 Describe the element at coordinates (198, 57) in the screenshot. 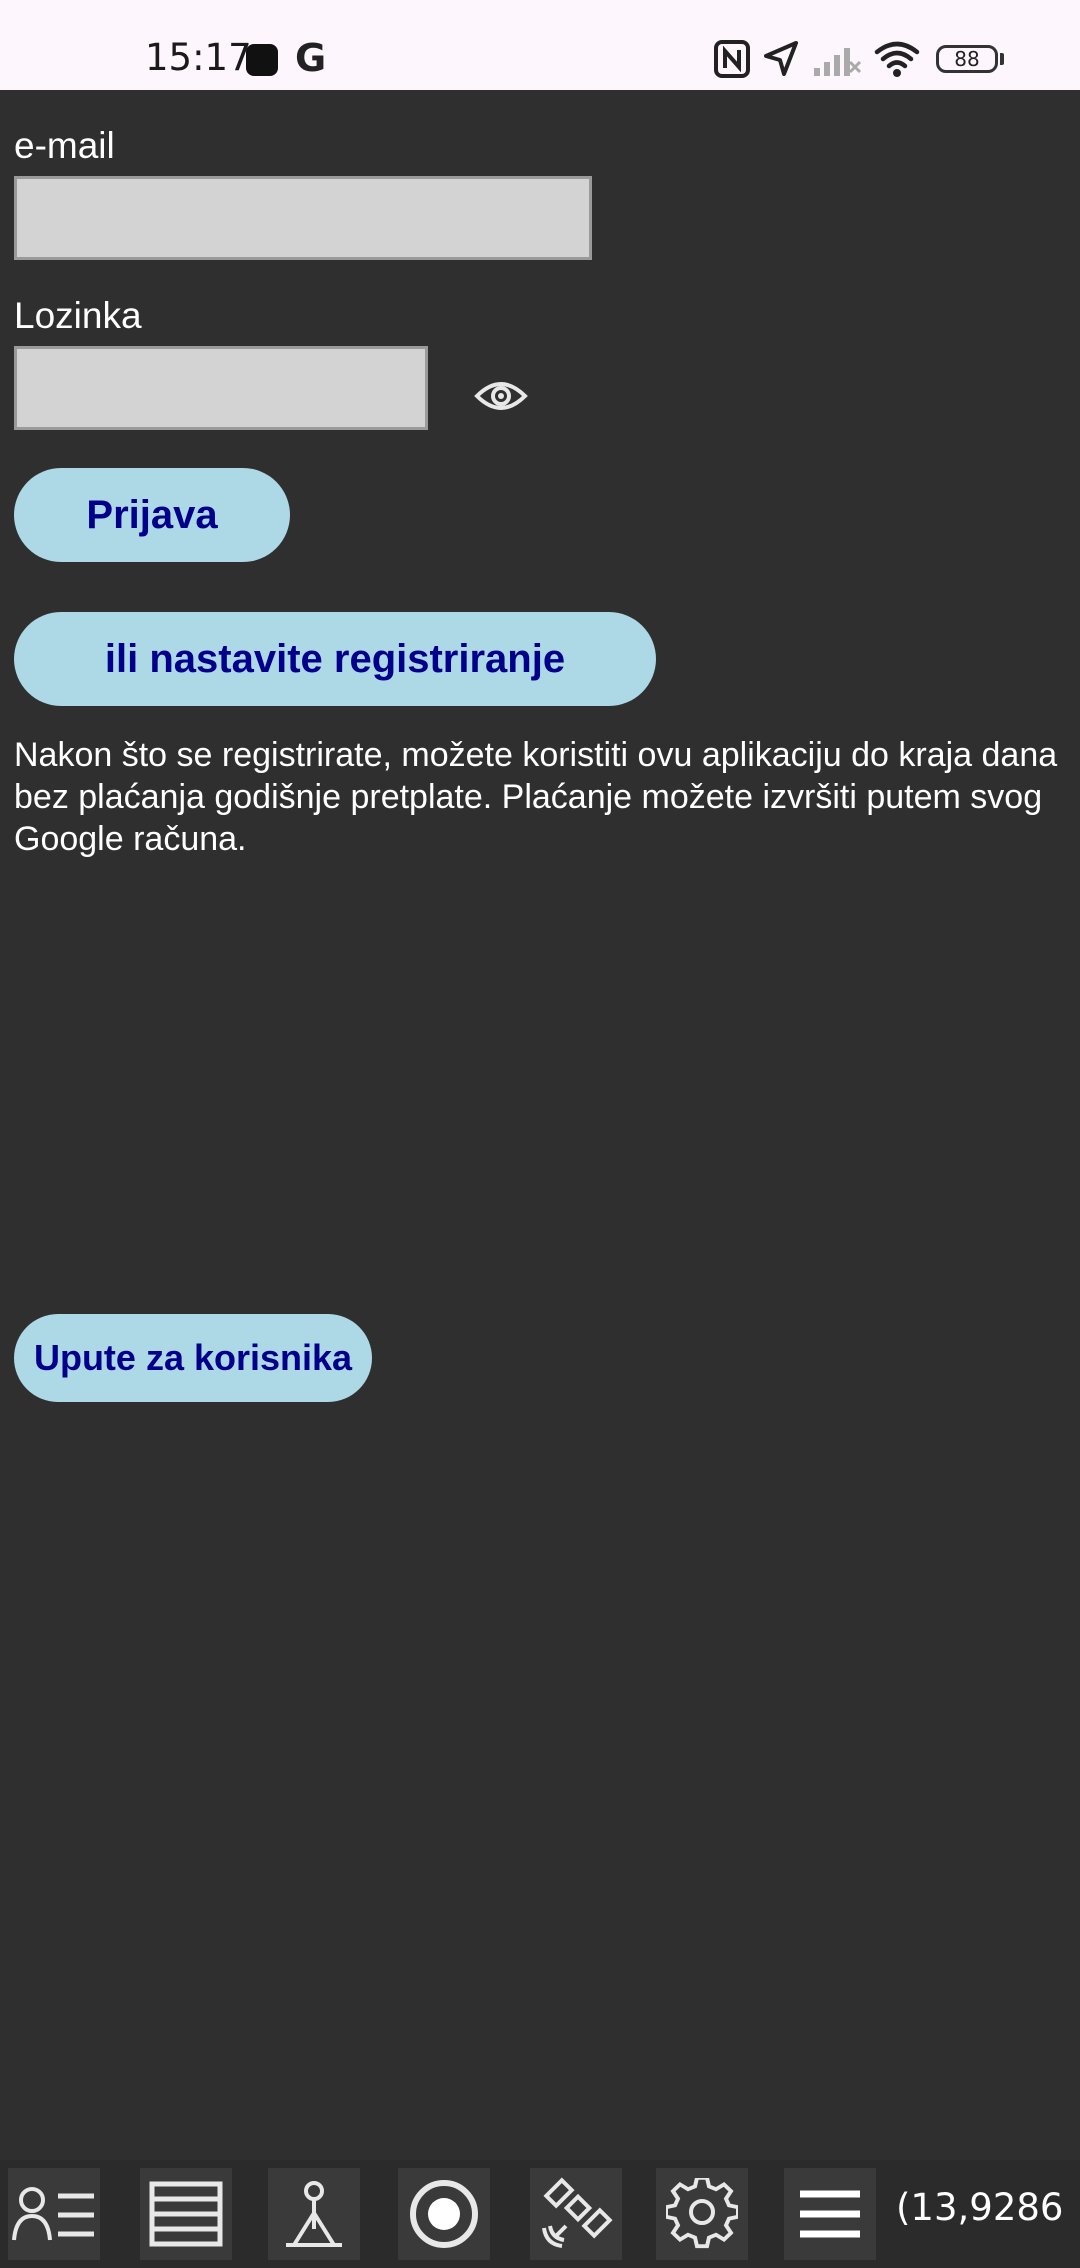

I see `status-time: 15:17` at that location.